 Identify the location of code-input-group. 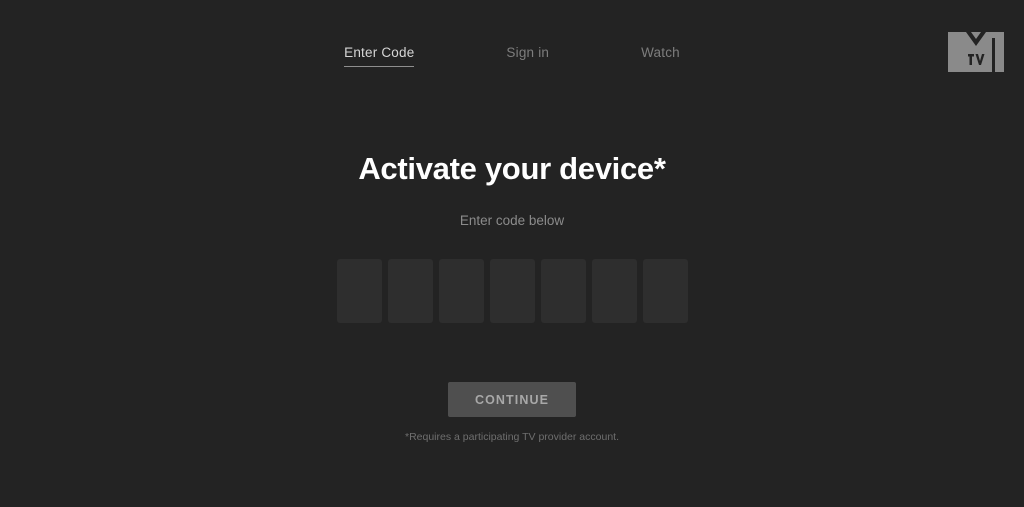
(512, 291).